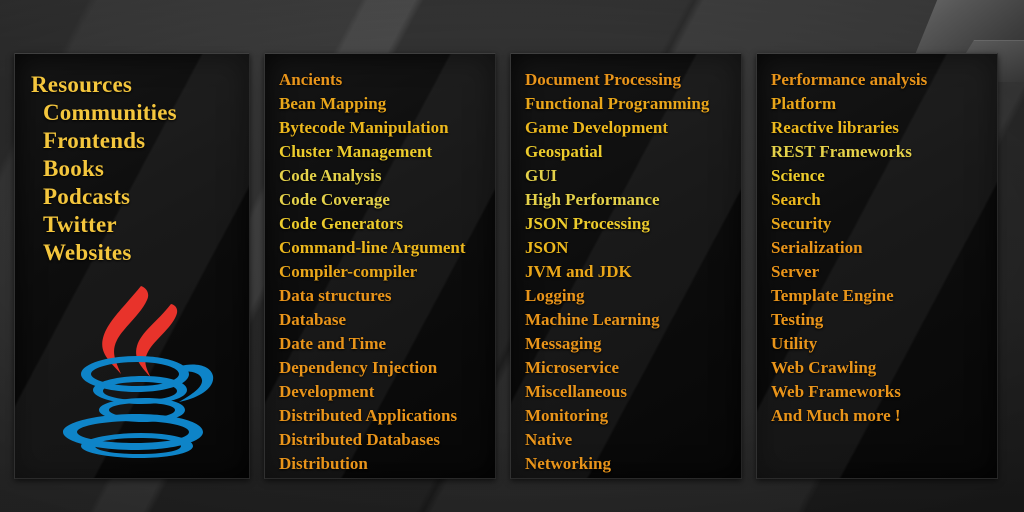 The height and width of the screenshot is (512, 1024). What do you see at coordinates (146, 253) in the screenshot?
I see `sidebar-item-websites: Websites` at bounding box center [146, 253].